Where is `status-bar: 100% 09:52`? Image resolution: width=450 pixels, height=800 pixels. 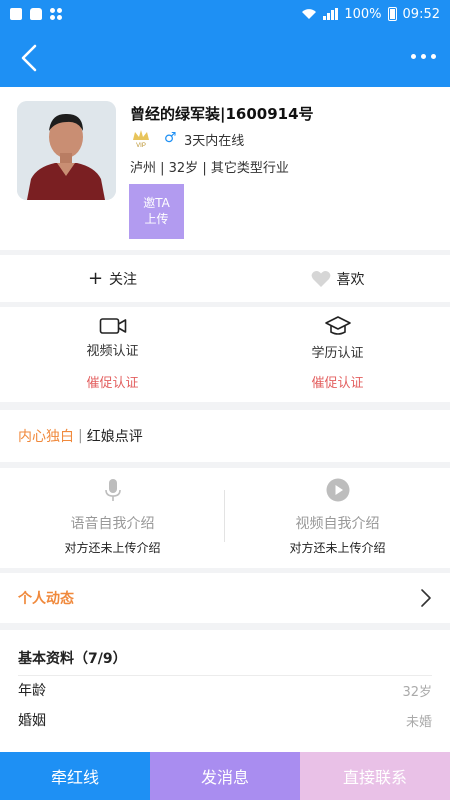
status-bar: 100% 09:52 is located at coordinates (225, 14).